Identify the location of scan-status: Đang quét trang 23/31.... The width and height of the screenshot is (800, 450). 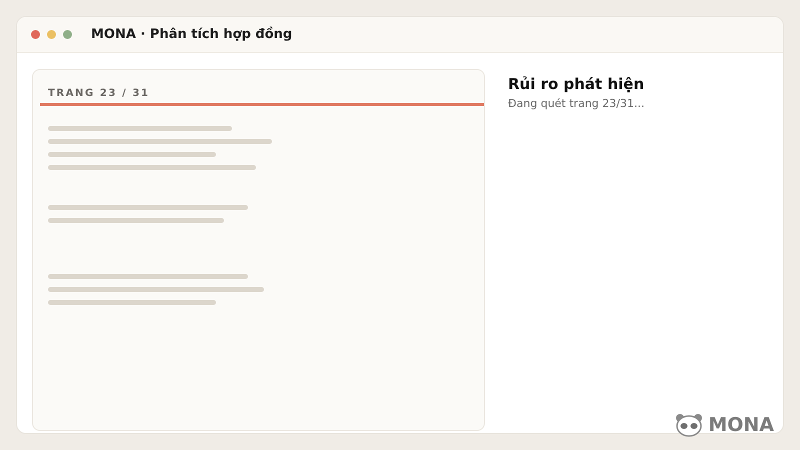
(576, 103).